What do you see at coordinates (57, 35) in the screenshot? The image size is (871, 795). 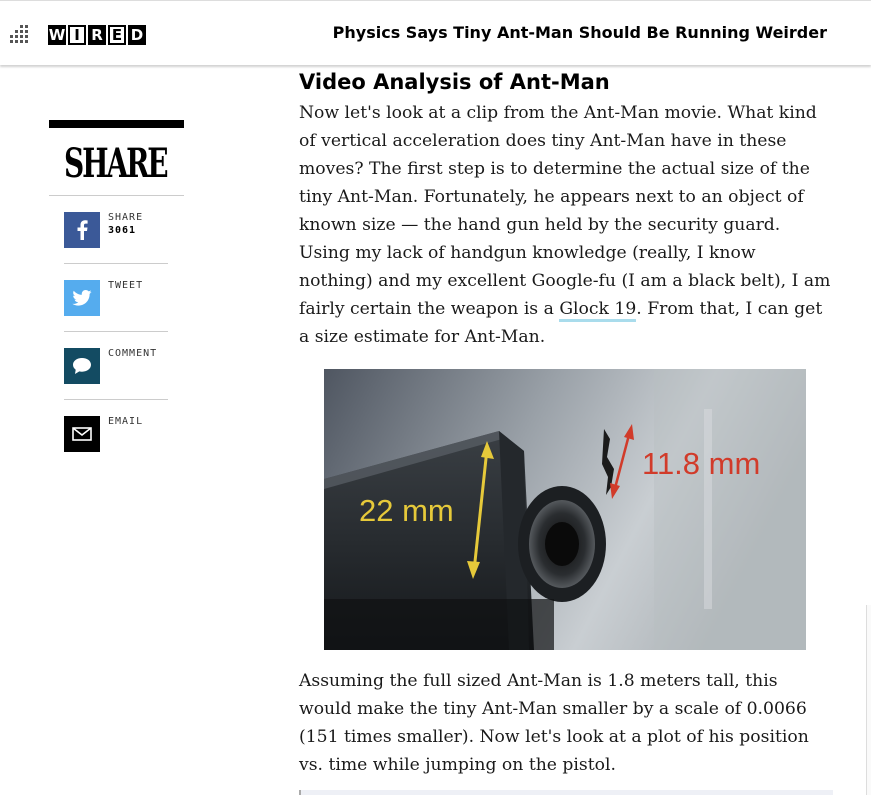 I see `logo-letter: W` at bounding box center [57, 35].